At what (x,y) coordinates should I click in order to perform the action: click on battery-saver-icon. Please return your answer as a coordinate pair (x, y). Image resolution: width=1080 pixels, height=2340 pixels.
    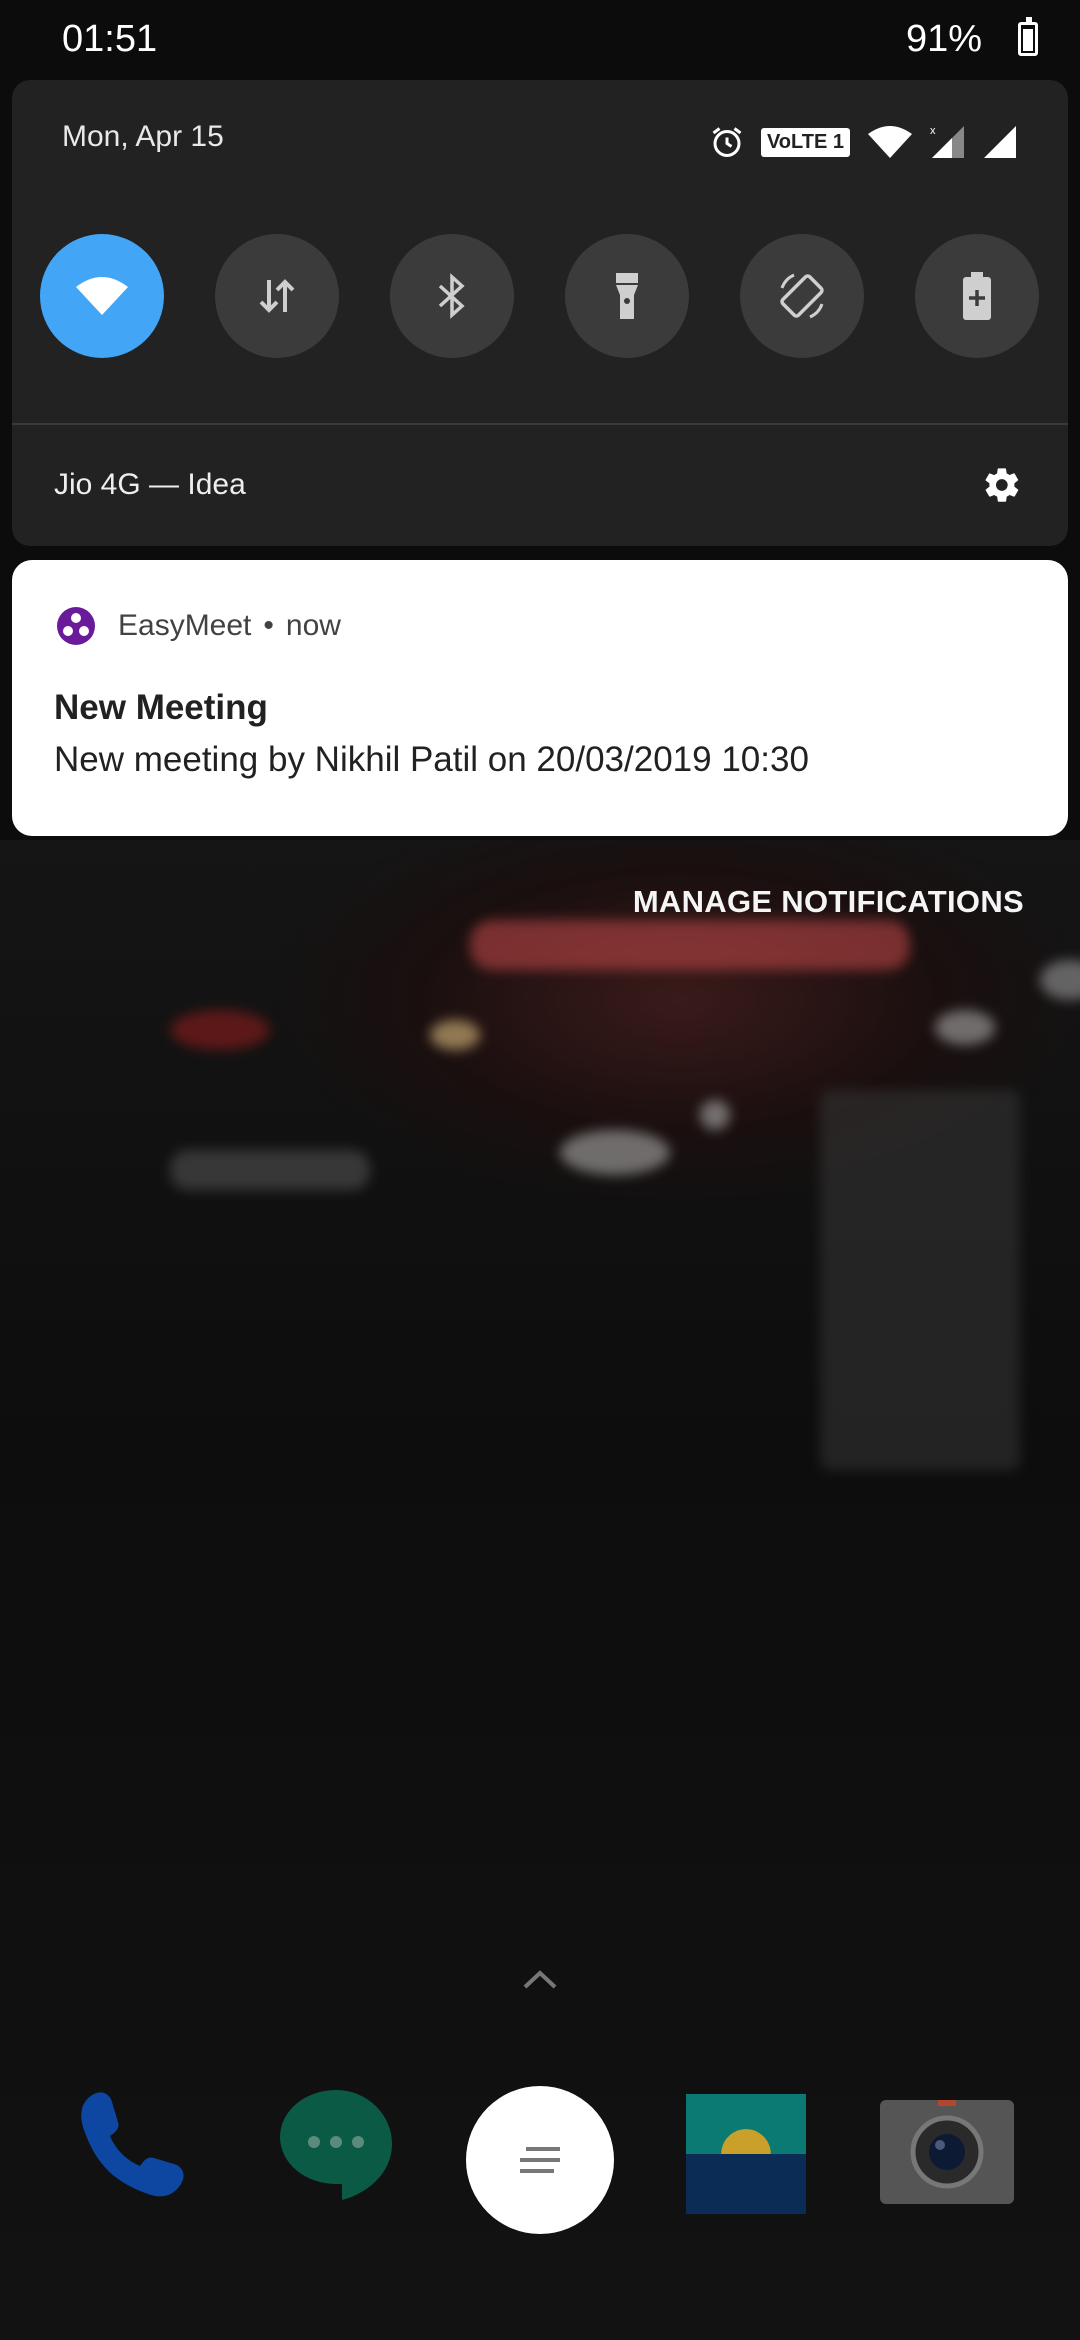
    Looking at the image, I should click on (977, 296).